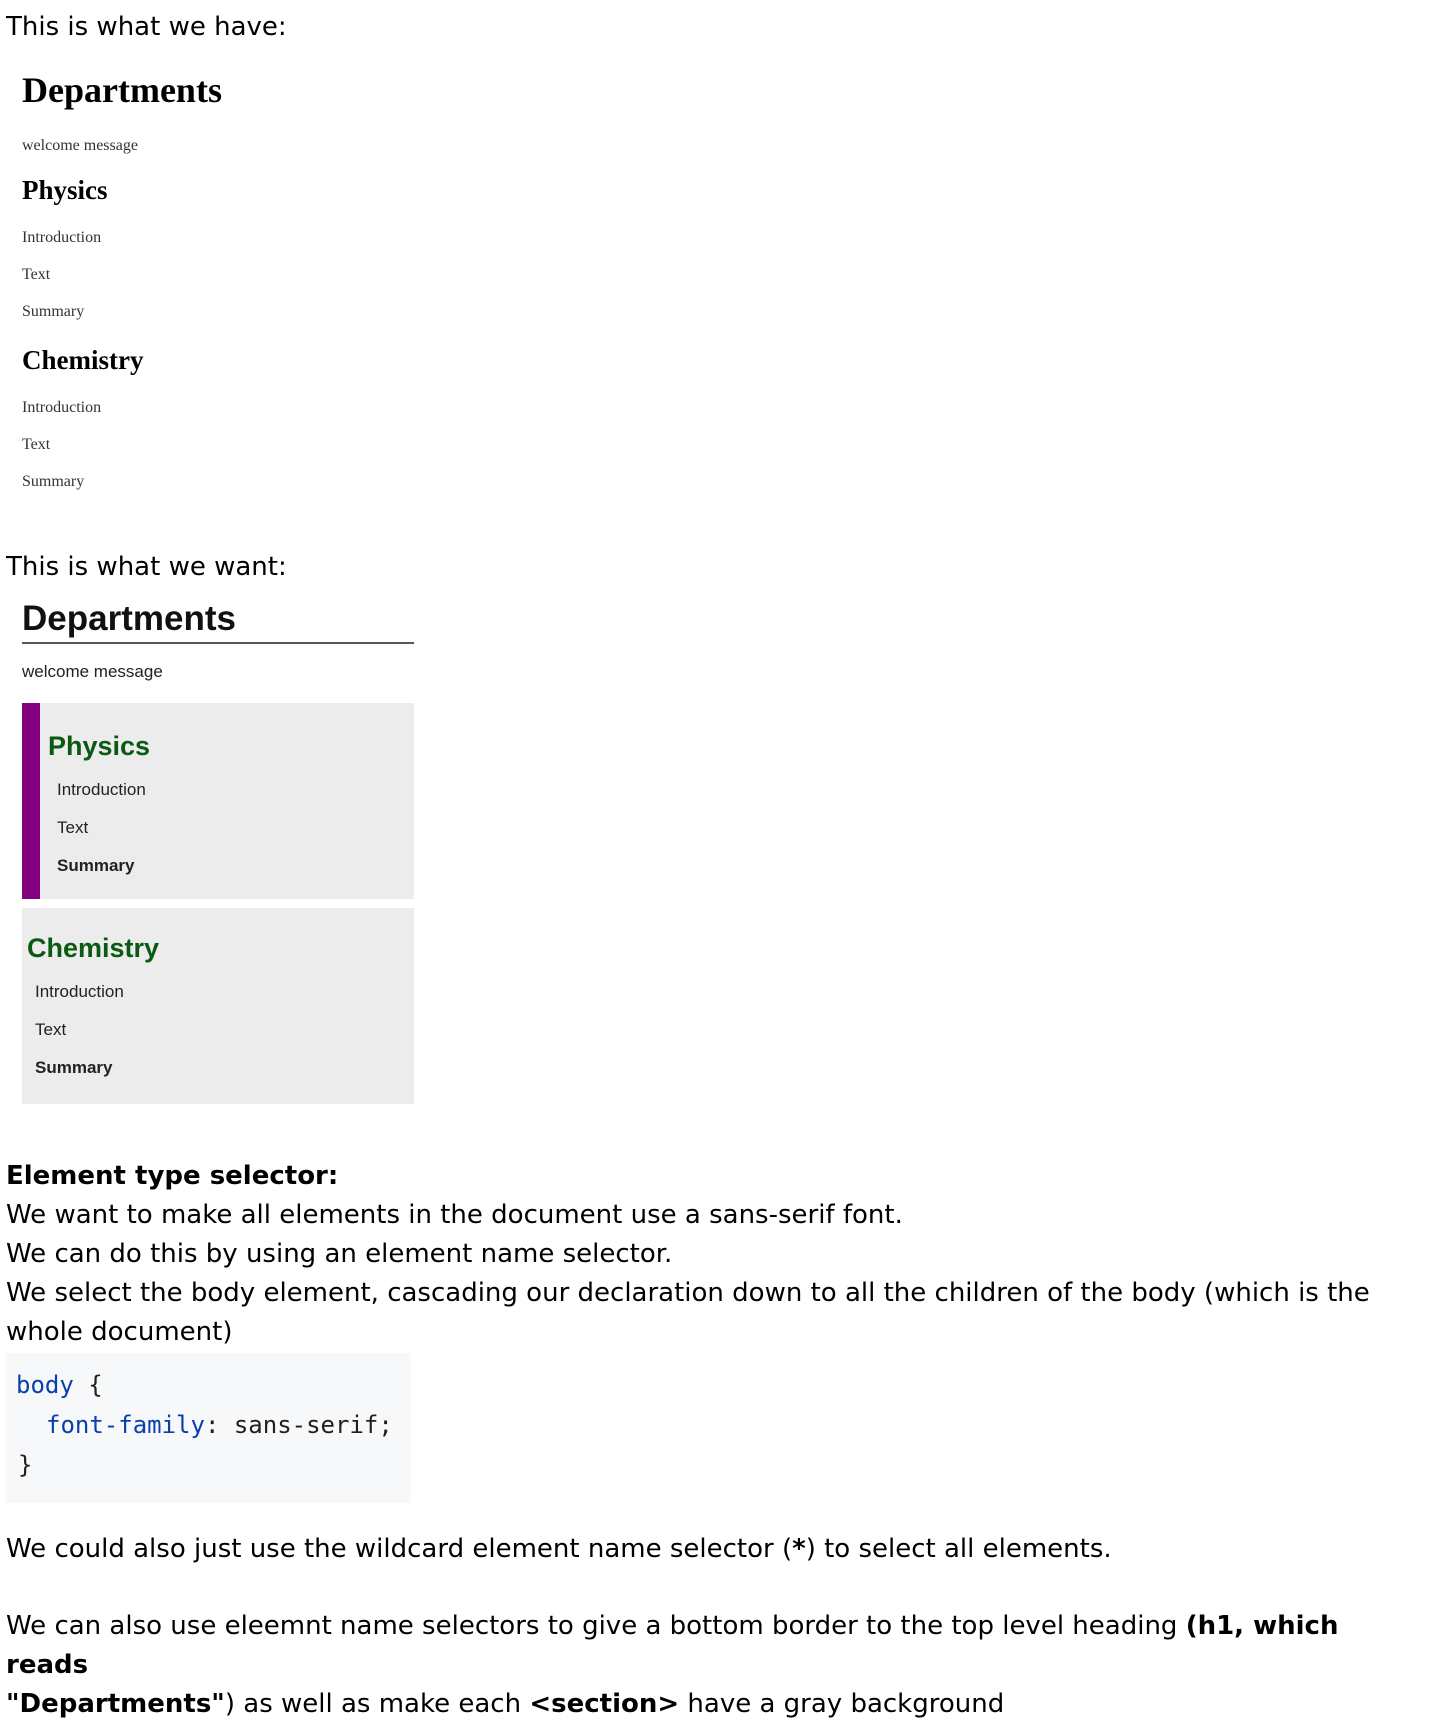 The height and width of the screenshot is (1724, 1441). Describe the element at coordinates (99, 746) in the screenshot. I see `physics-title: Physics` at that location.